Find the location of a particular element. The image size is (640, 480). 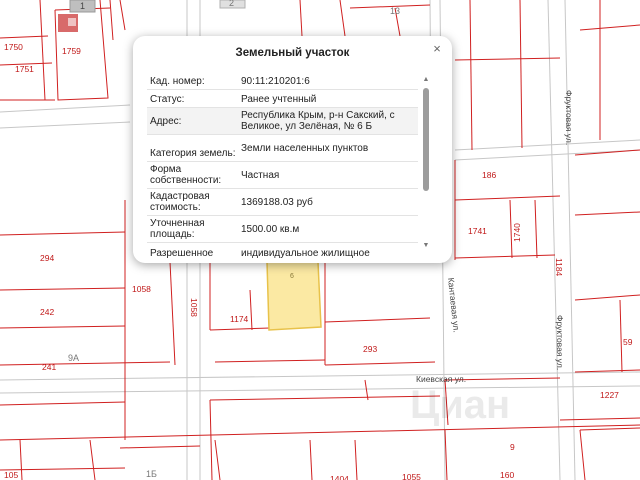

parcel-label: 1741 is located at coordinates (477, 231).